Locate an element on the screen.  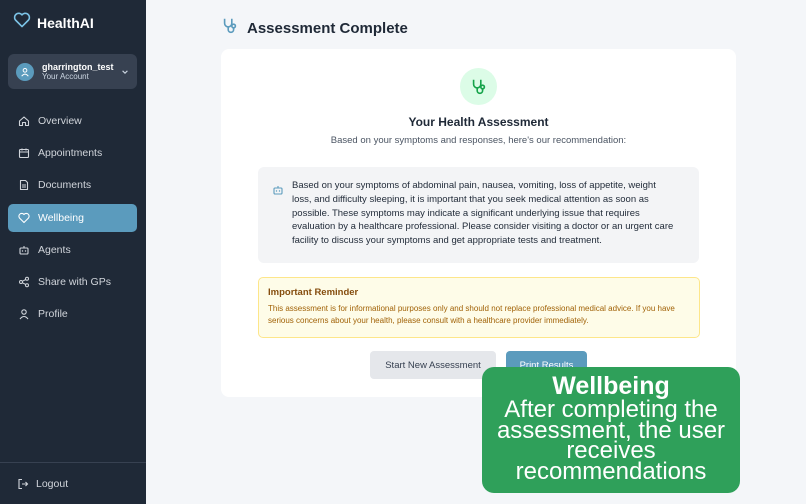
sidebar-item-share-with-gps: Share with GPs is located at coordinates (72, 282).